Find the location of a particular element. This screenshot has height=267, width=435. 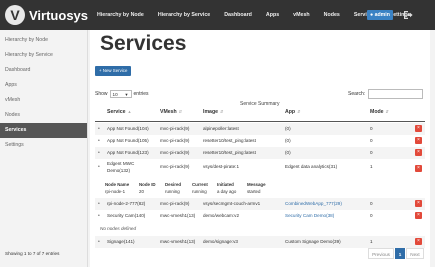

brand: V Virtuosys is located at coordinates (46, 15).